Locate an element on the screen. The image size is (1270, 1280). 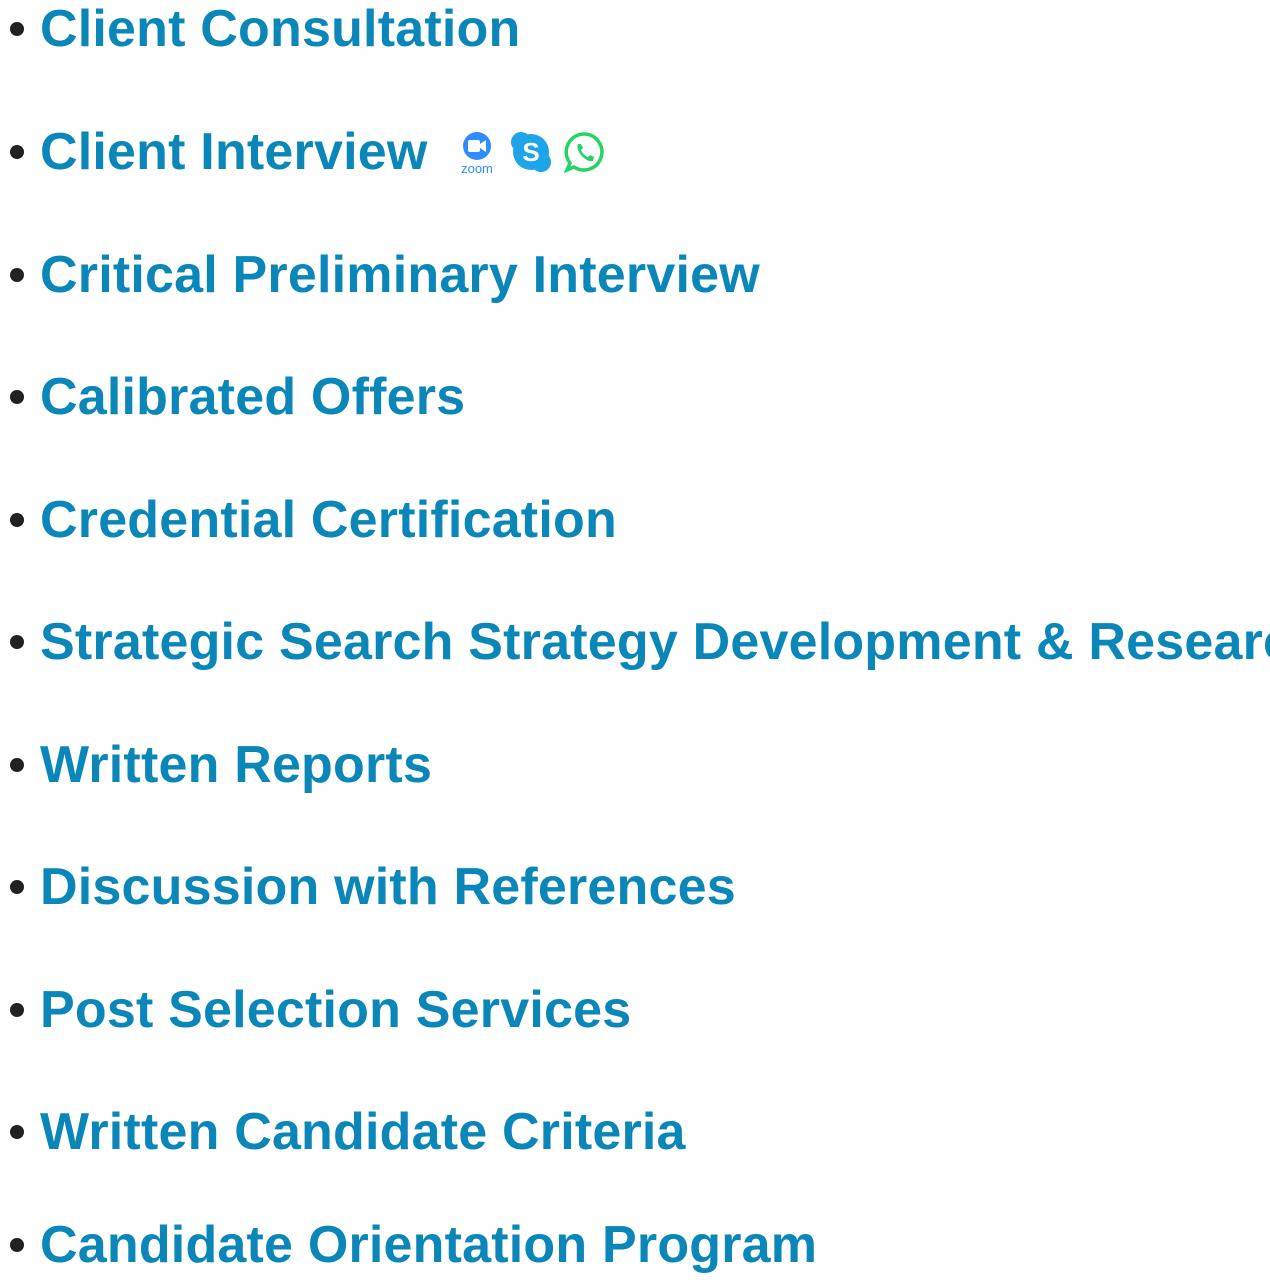
service-link-credential-certification: Credential Certification is located at coordinates (328, 520).